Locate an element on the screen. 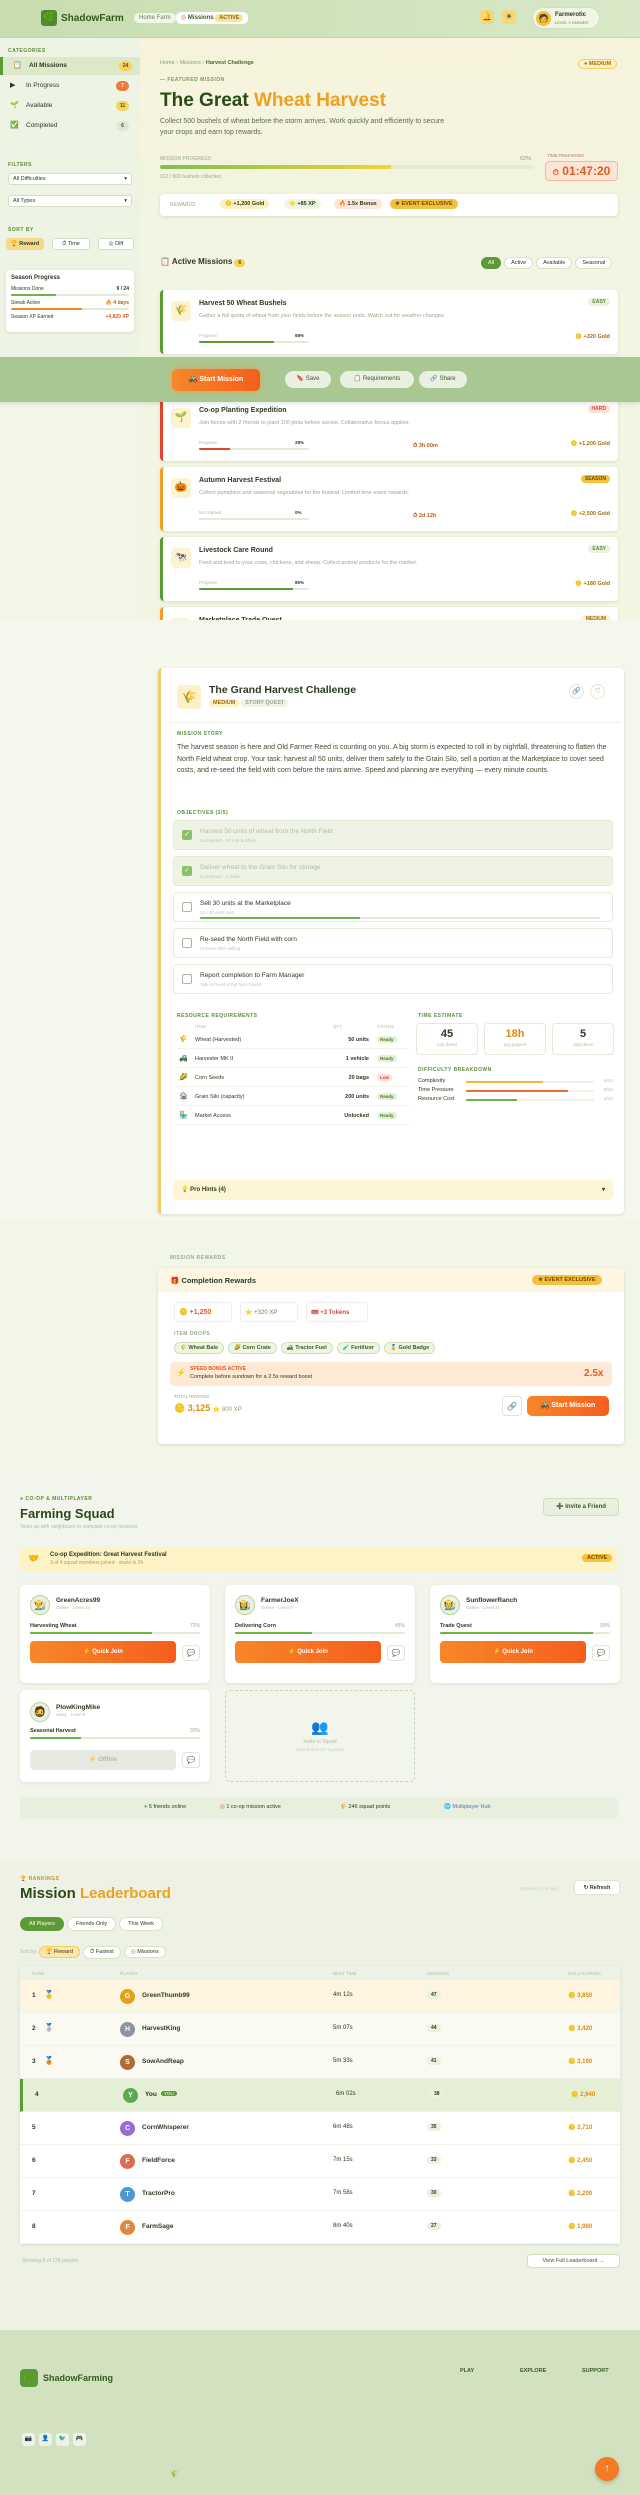  save-button: 🔖 Save is located at coordinates (308, 379).